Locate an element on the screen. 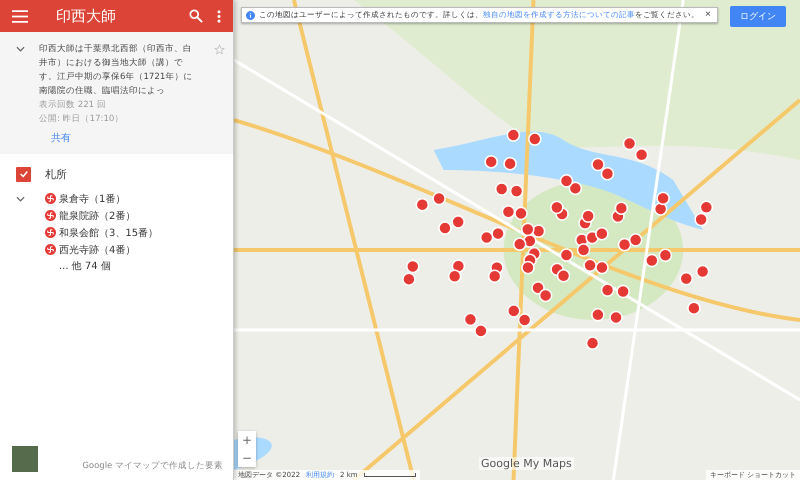  map-title: 印西大師 is located at coordinates (86, 16).